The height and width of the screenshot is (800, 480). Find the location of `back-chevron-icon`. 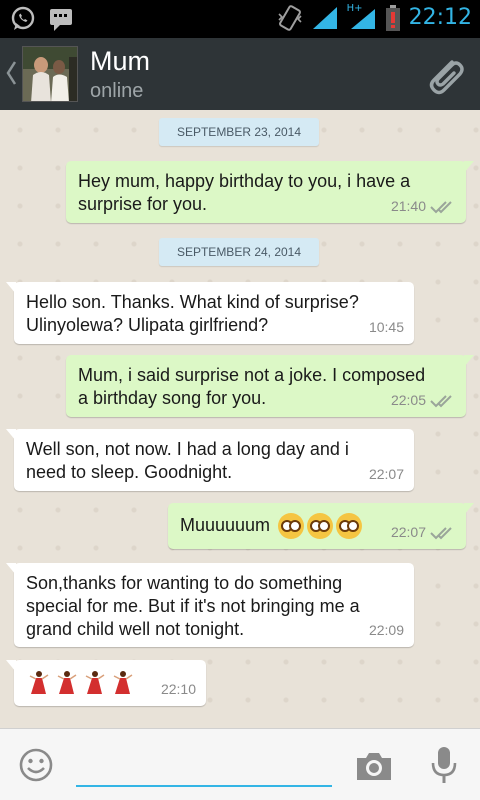

back-chevron-icon is located at coordinates (11, 73).